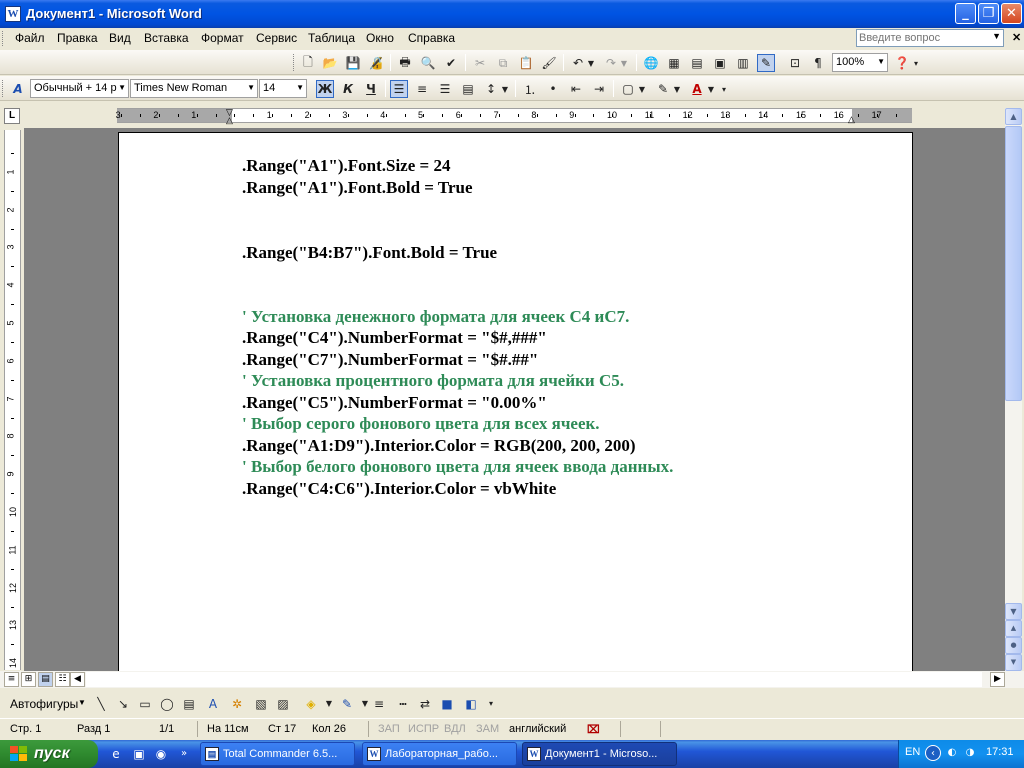 The width and height of the screenshot is (1024, 768). What do you see at coordinates (480, 63) in the screenshot?
I see `cut-icon: ✂` at bounding box center [480, 63].